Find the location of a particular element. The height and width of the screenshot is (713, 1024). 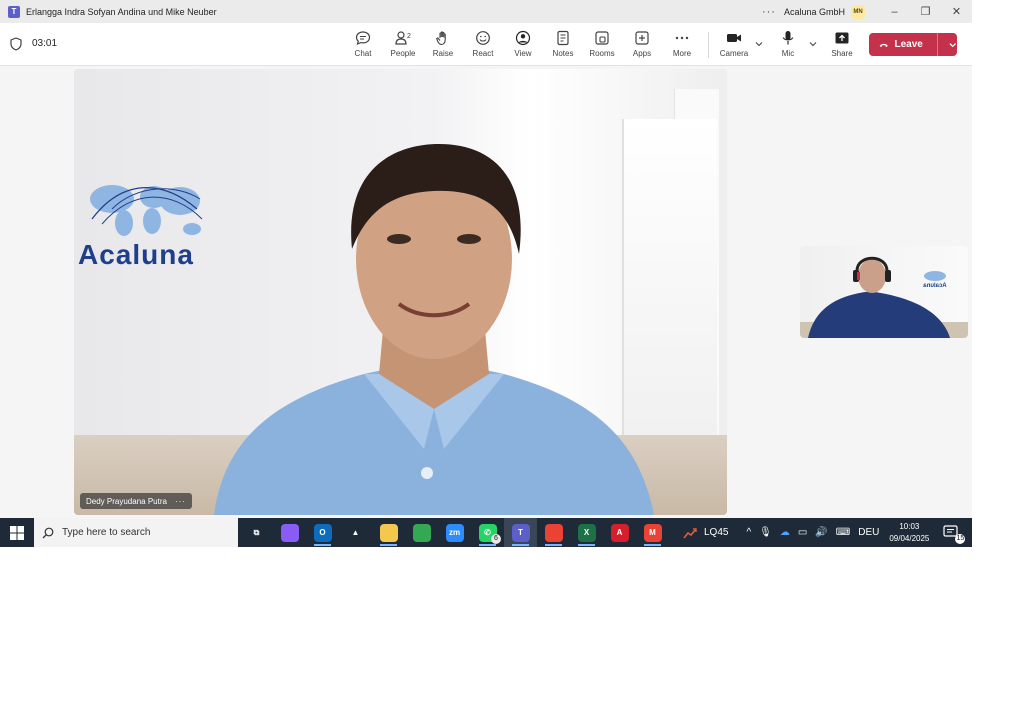

stock-label: LQ45 is located at coordinates (716, 532).